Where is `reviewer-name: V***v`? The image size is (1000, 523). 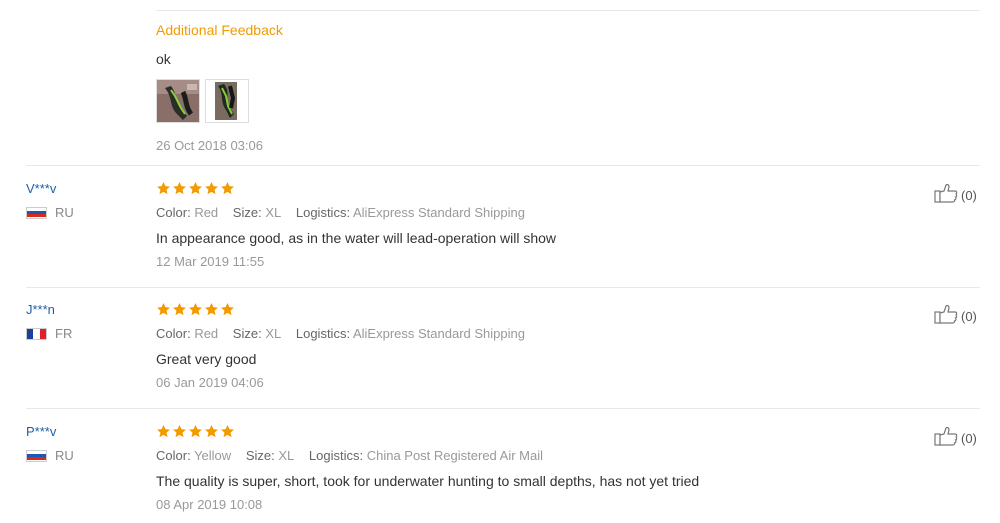
reviewer-name: V***v is located at coordinates (41, 188).